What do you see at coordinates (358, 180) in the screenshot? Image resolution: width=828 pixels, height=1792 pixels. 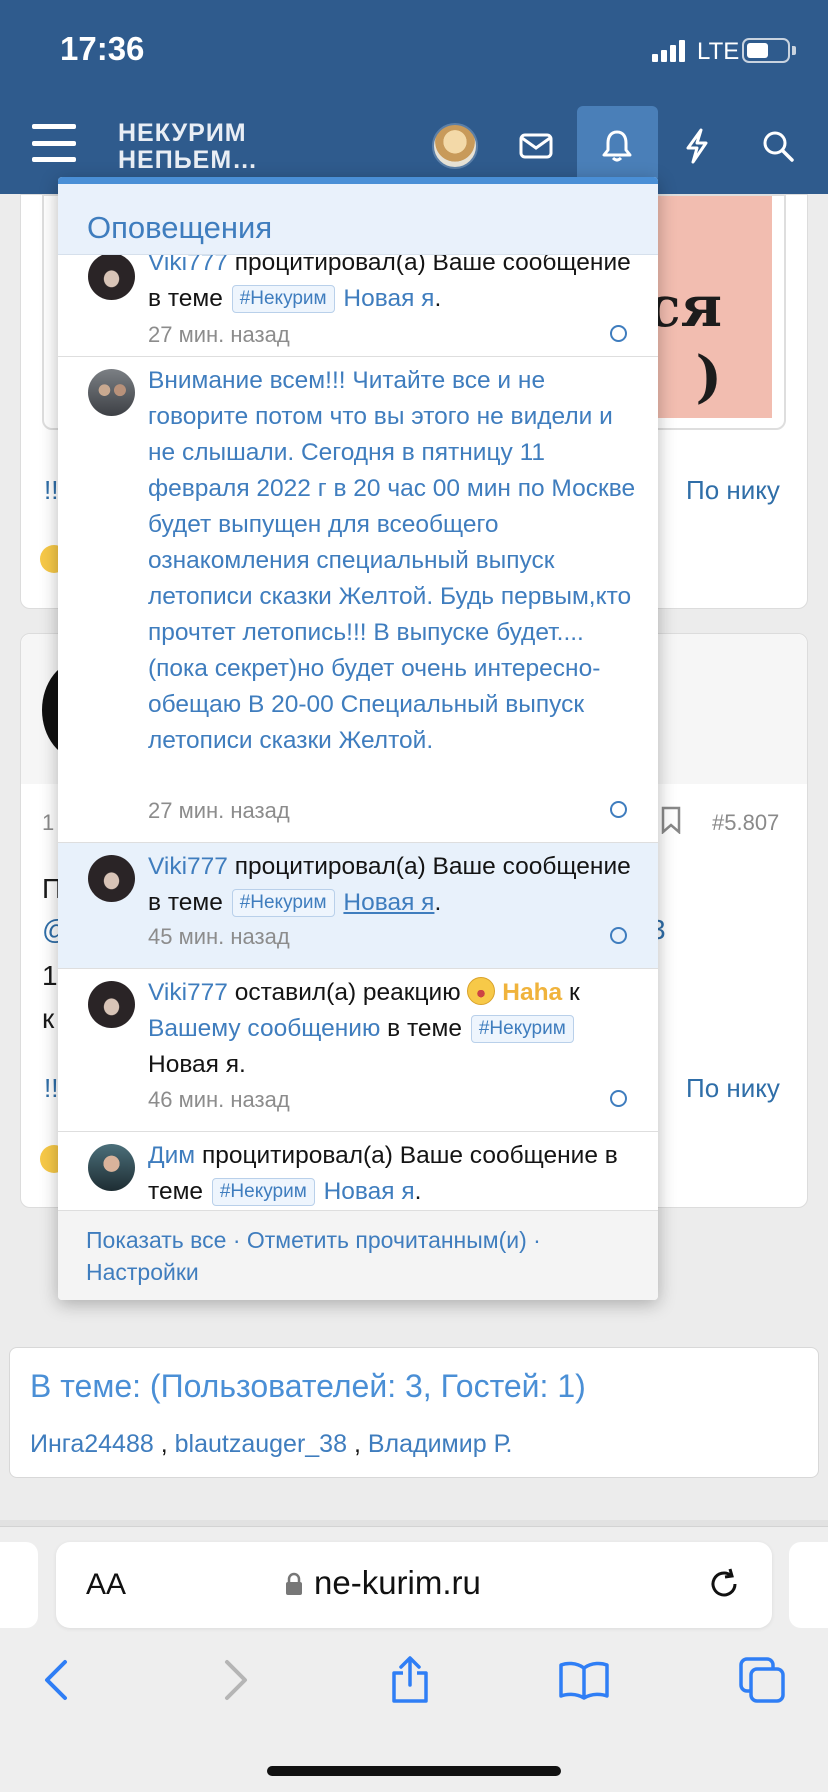 I see `popup-accent` at bounding box center [358, 180].